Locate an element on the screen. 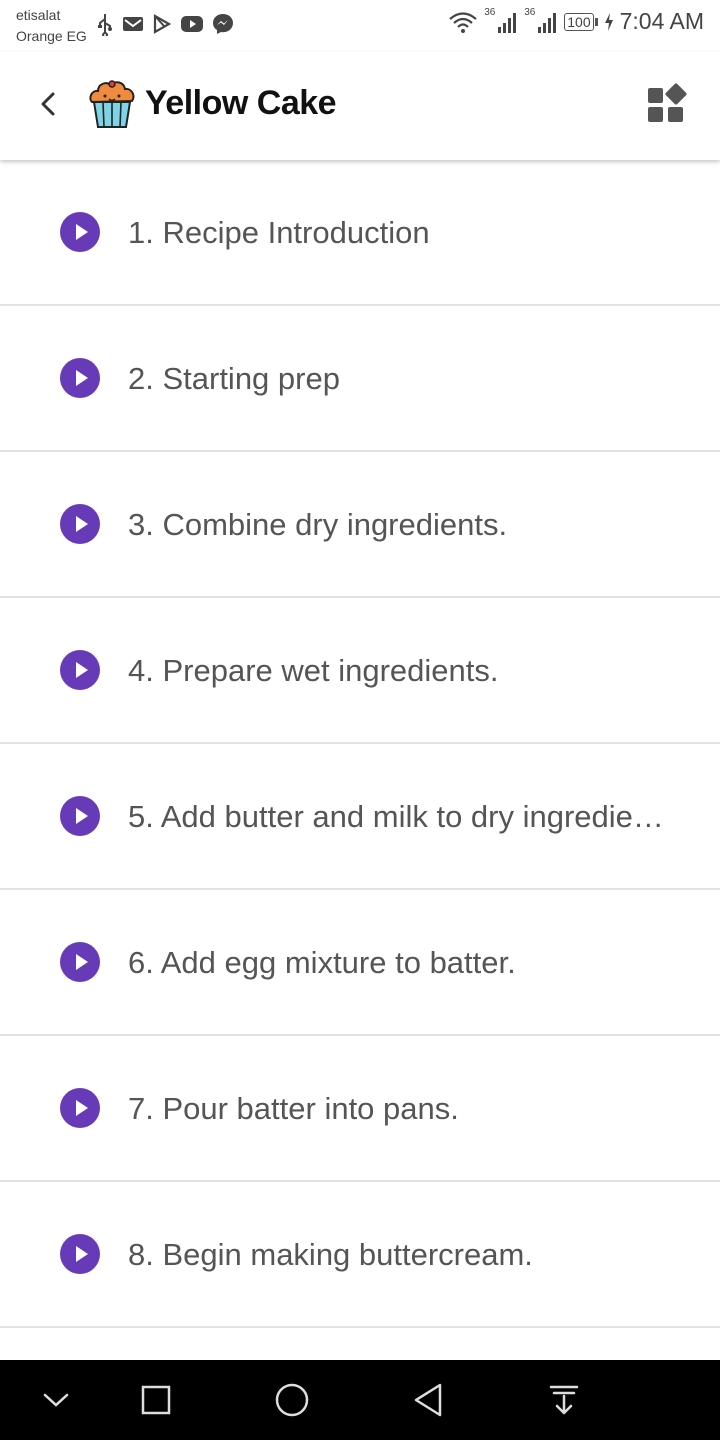 Image resolution: width=720 pixels, height=1440 pixels. app-toolbar: Yellow Cake is located at coordinates (360, 106).